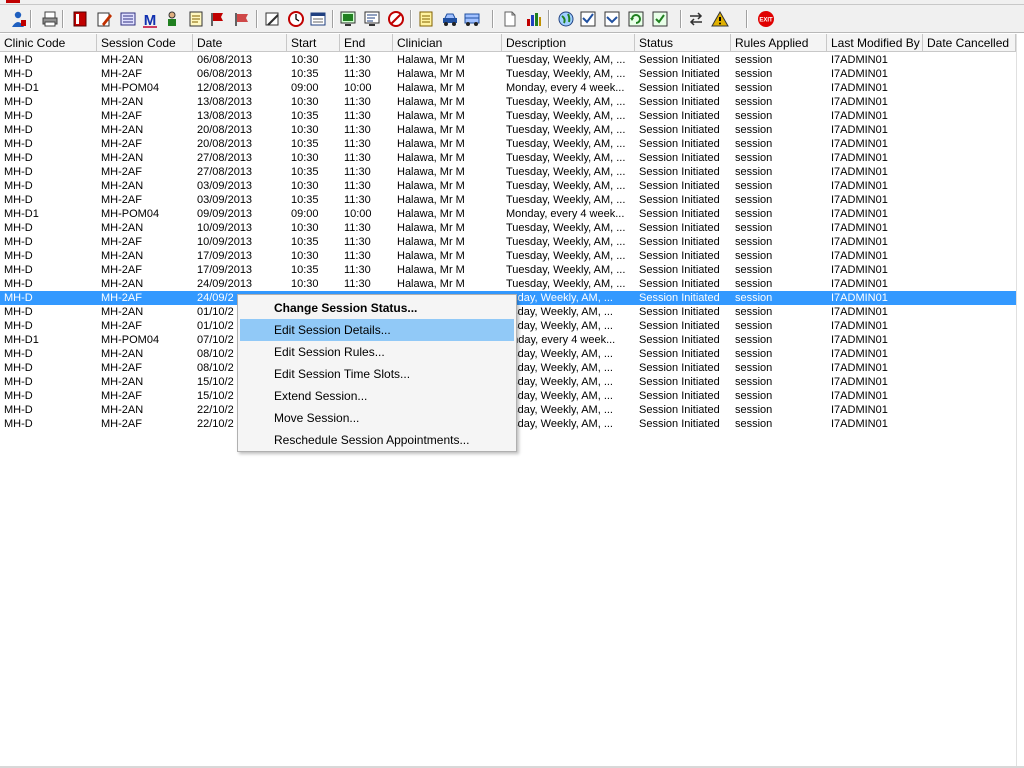 The height and width of the screenshot is (768, 1024). Describe the element at coordinates (358, 88) in the screenshot. I see `cell-end: 10:00` at that location.